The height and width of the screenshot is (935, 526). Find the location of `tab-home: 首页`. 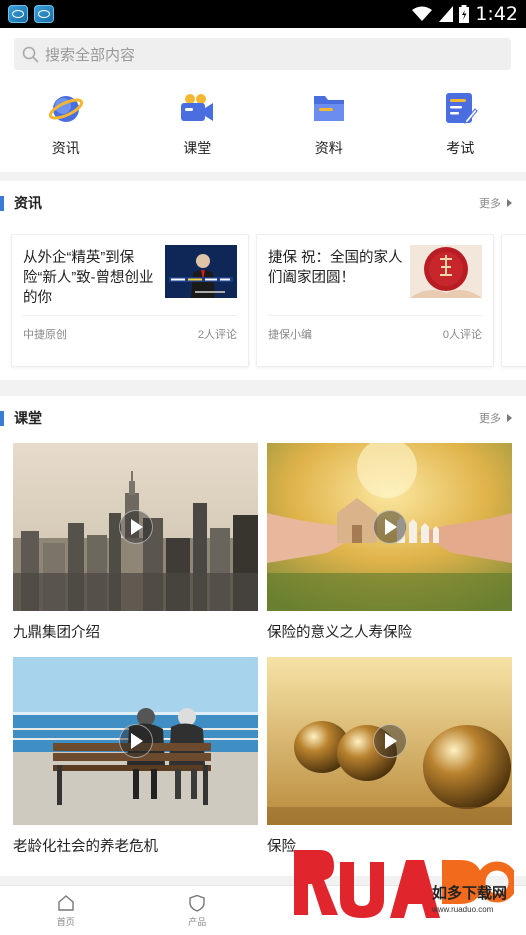

tab-home: 首页 is located at coordinates (66, 910).